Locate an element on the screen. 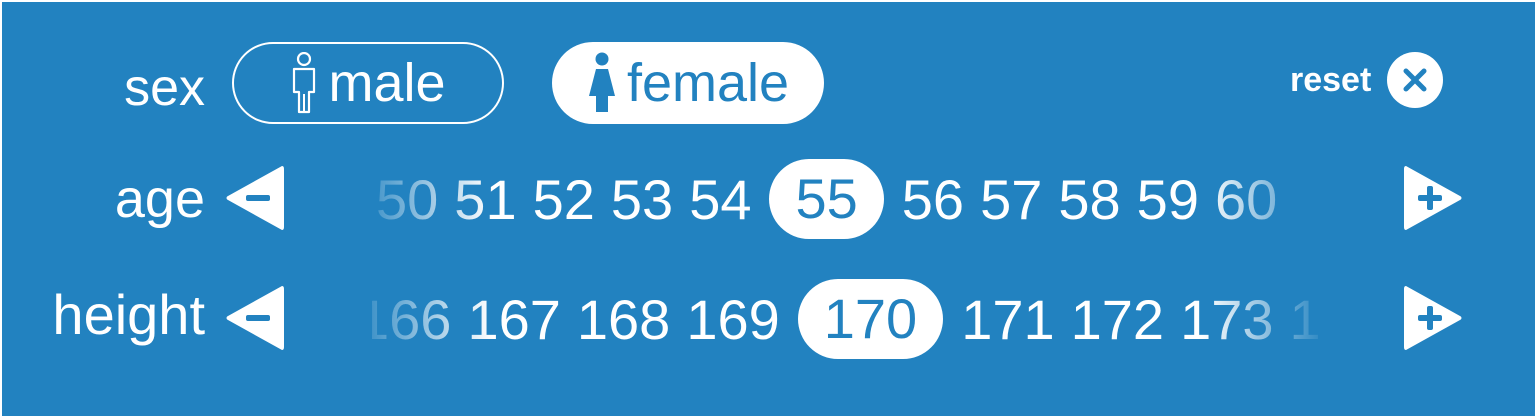 This screenshot has height=418, width=1537. male-option-button: male is located at coordinates (368, 83).